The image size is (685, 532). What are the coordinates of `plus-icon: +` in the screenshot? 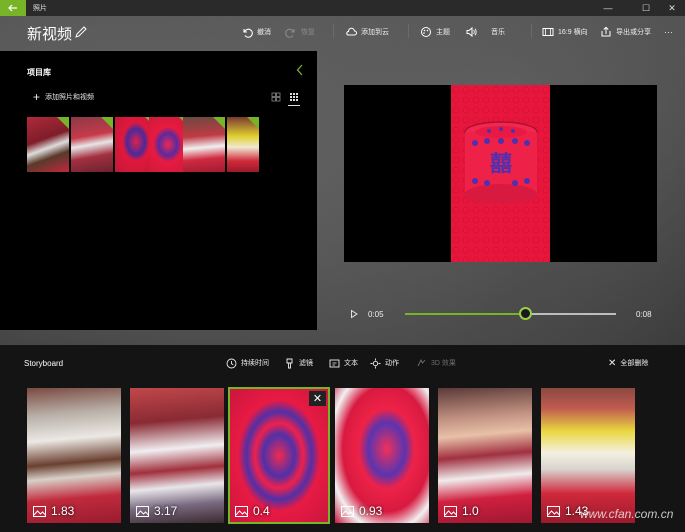 It's located at (37, 97).